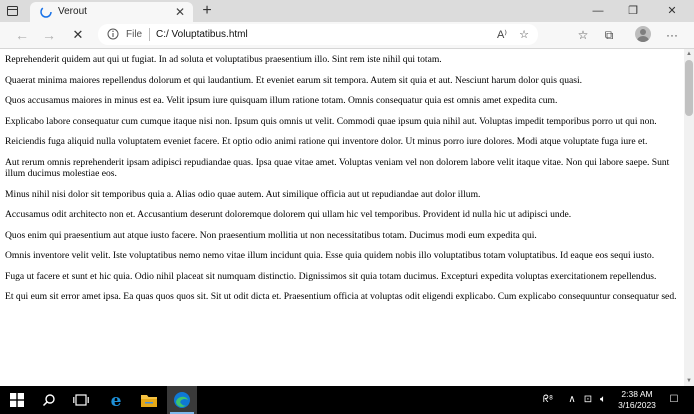  What do you see at coordinates (202, 34) in the screenshot?
I see `address-url: C:/ Voluptatibus.html` at bounding box center [202, 34].